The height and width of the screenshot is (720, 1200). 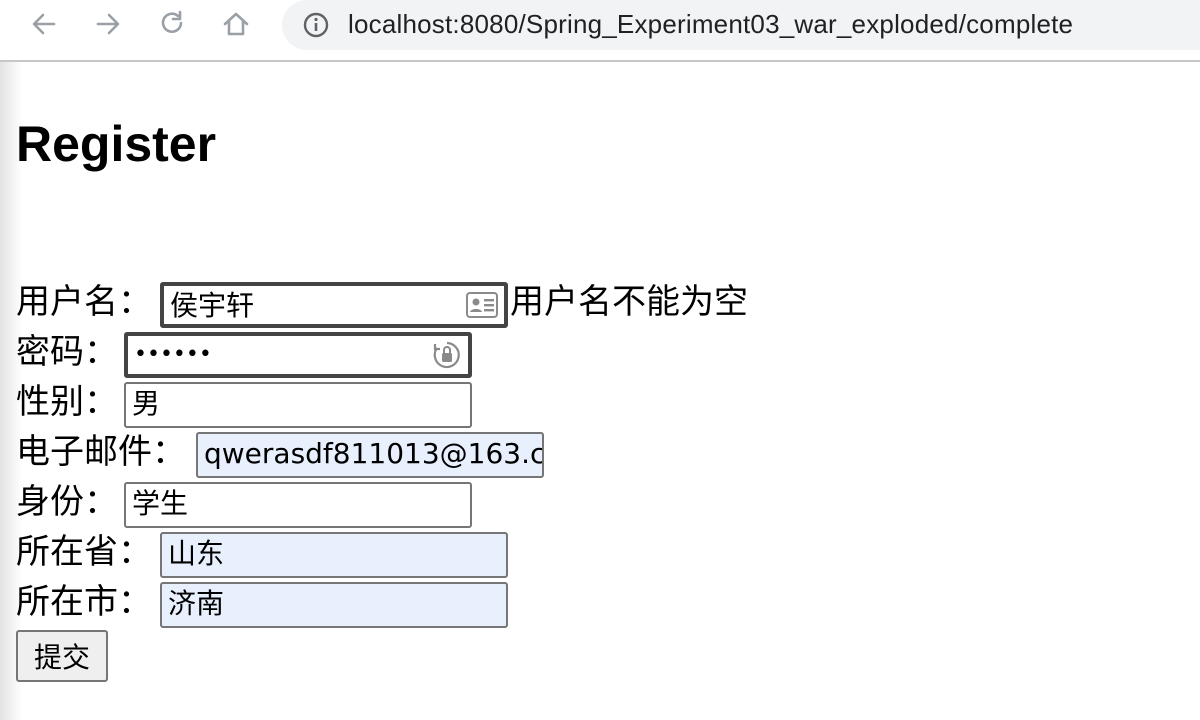 What do you see at coordinates (62, 656) in the screenshot?
I see `submit-button: 提交` at bounding box center [62, 656].